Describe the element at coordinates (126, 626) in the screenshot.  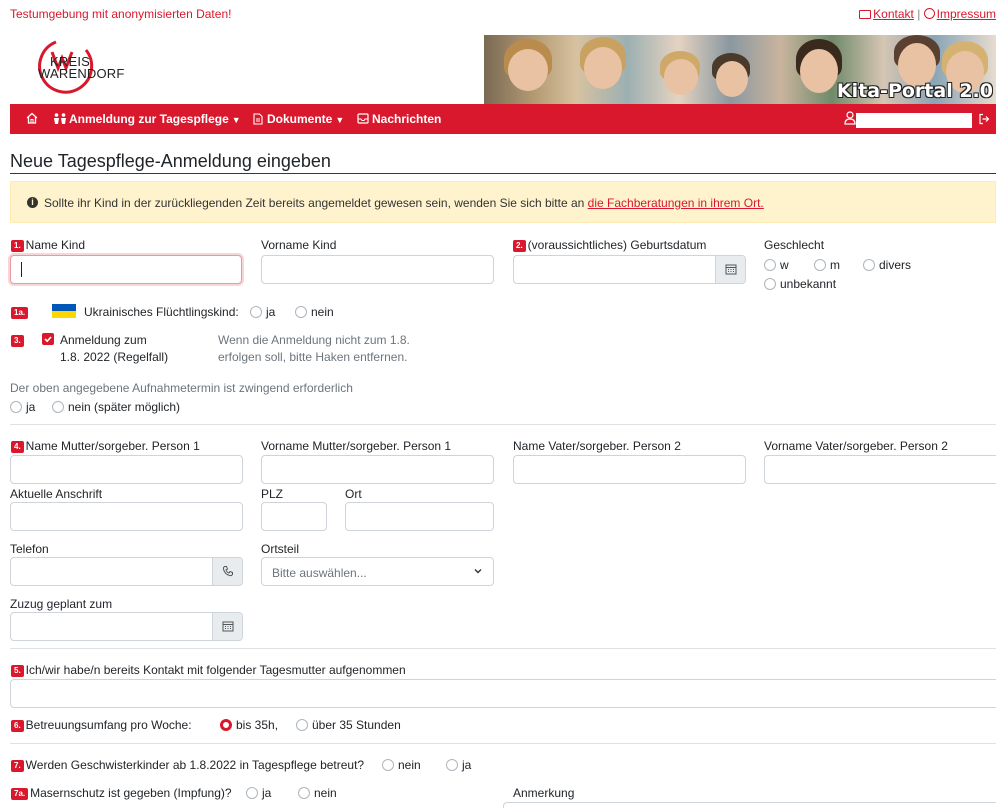
I see `zuzug-input` at that location.